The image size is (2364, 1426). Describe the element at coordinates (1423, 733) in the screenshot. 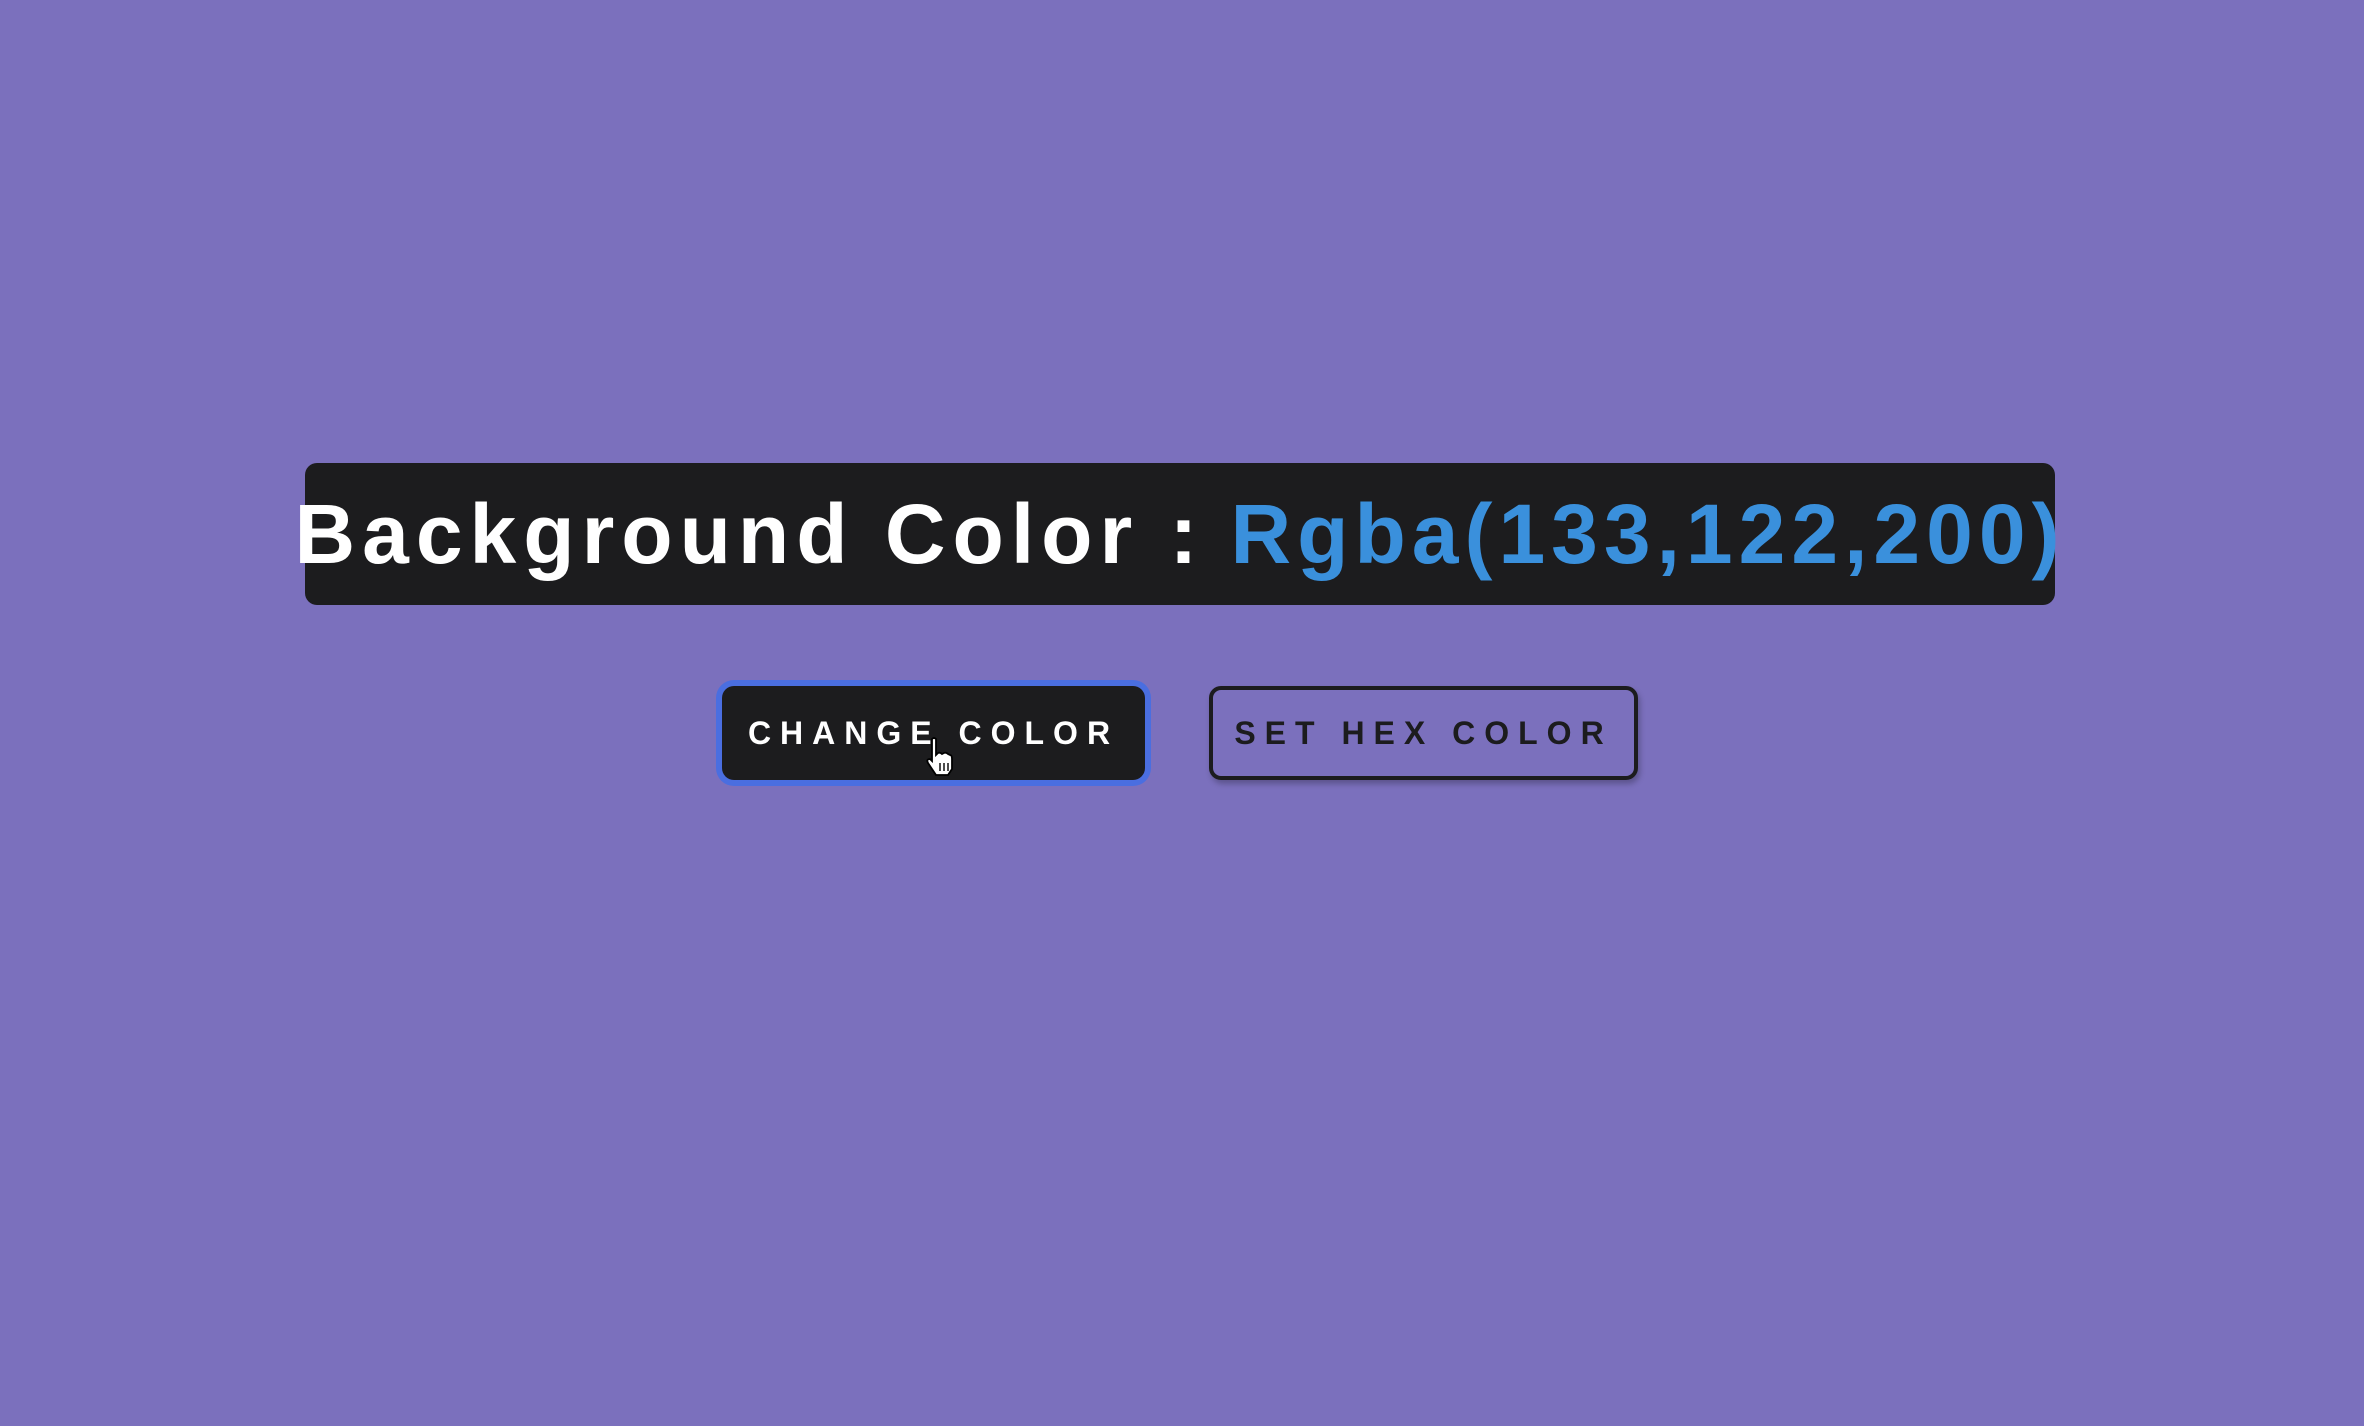

I see `set-hex-color-button: SET HEX COLOR` at that location.